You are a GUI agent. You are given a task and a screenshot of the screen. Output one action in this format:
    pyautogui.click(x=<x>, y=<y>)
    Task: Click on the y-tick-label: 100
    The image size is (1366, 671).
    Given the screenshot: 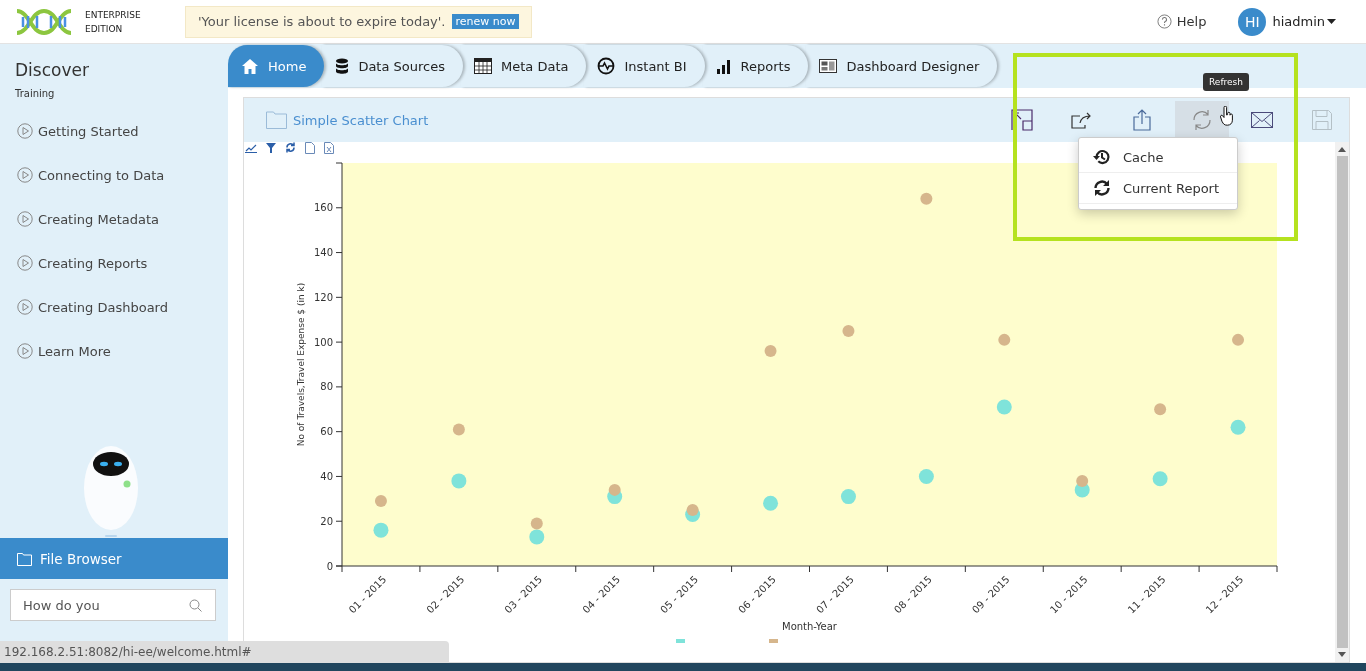 What is the action you would take?
    pyautogui.click(x=323, y=342)
    